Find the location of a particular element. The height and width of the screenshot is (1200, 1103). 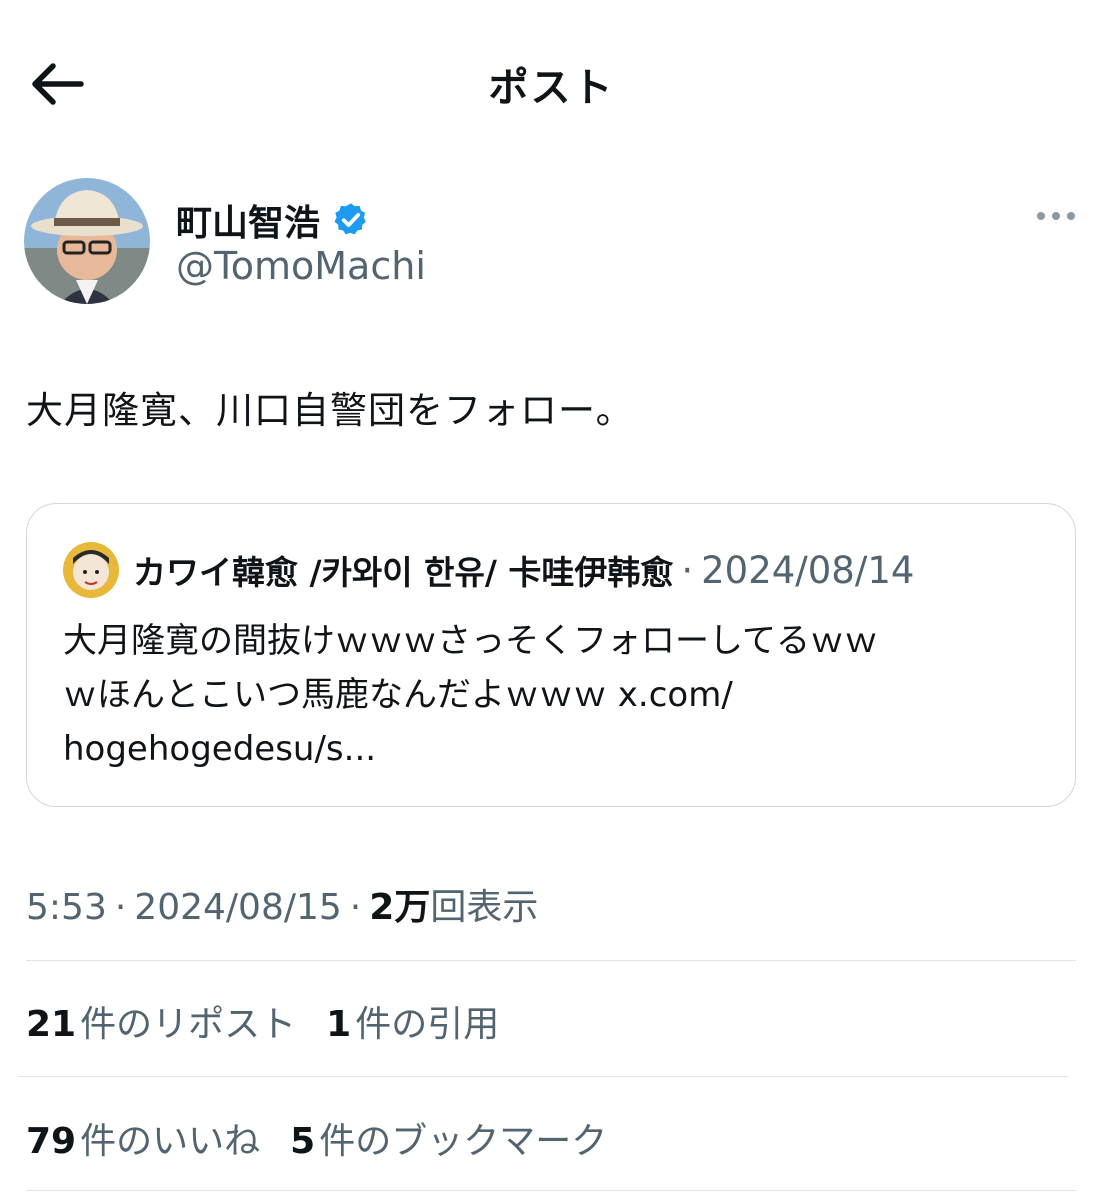

user-handle: @TomoMachi is located at coordinates (301, 266).